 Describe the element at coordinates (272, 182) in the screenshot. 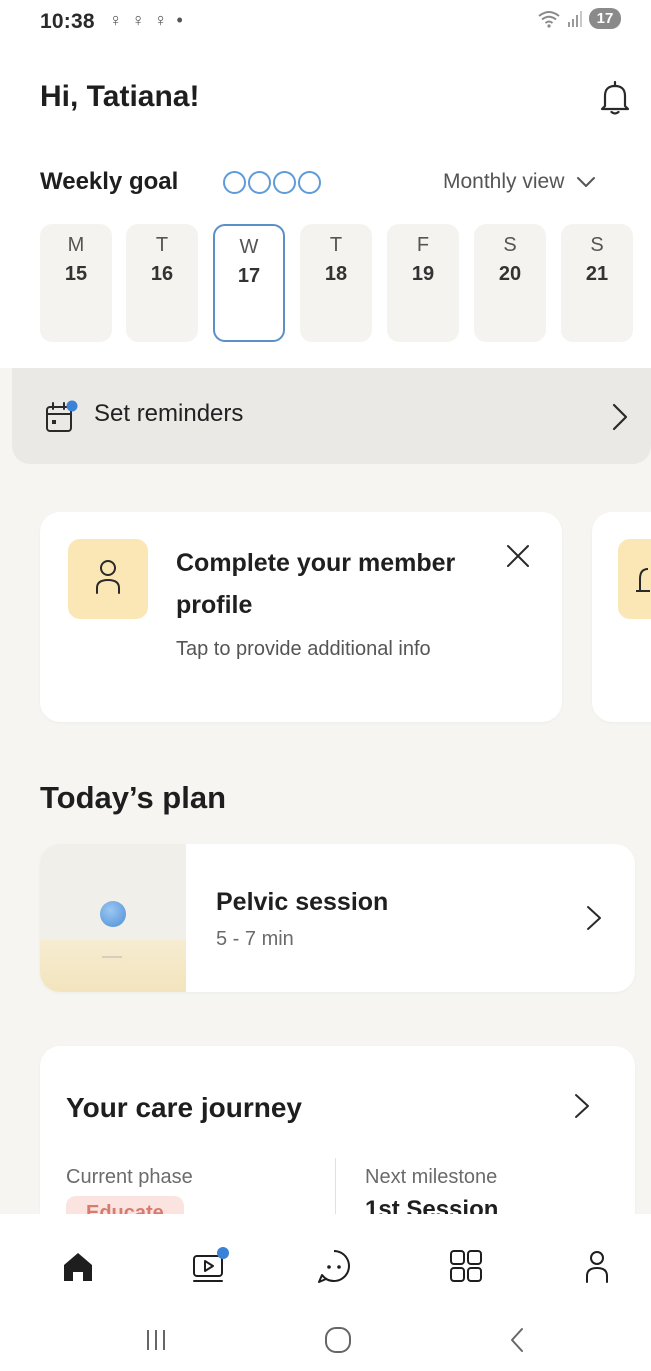

I see `weekly-goal-progress` at that location.